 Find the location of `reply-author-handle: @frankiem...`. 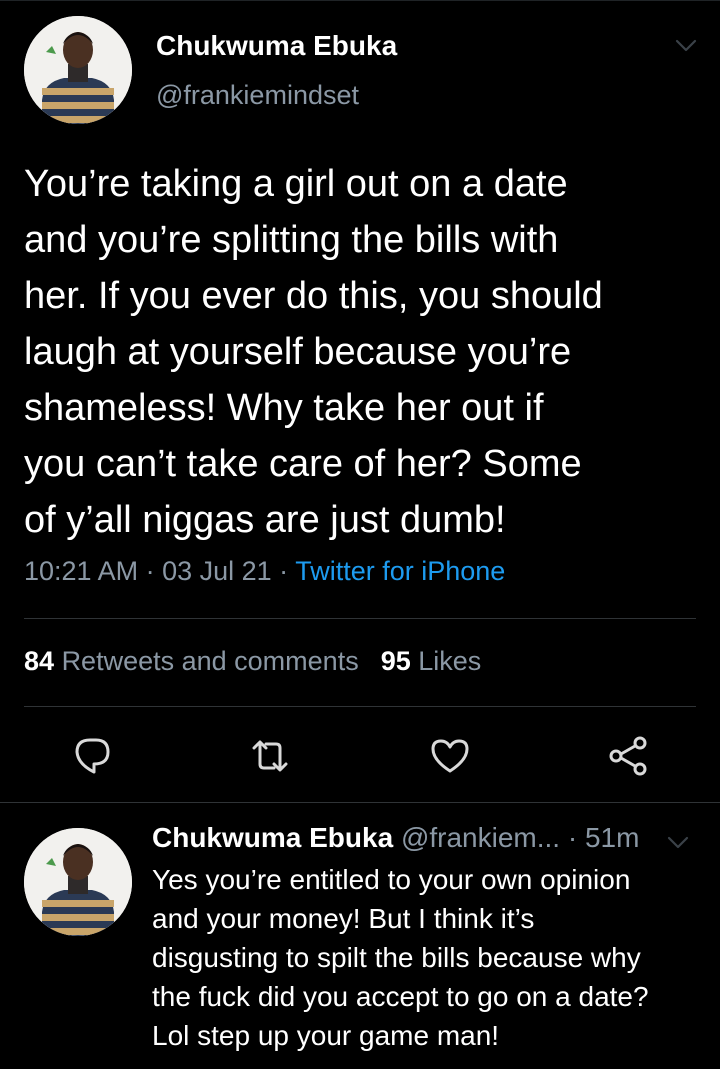

reply-author-handle: @frankiem... is located at coordinates (480, 837).